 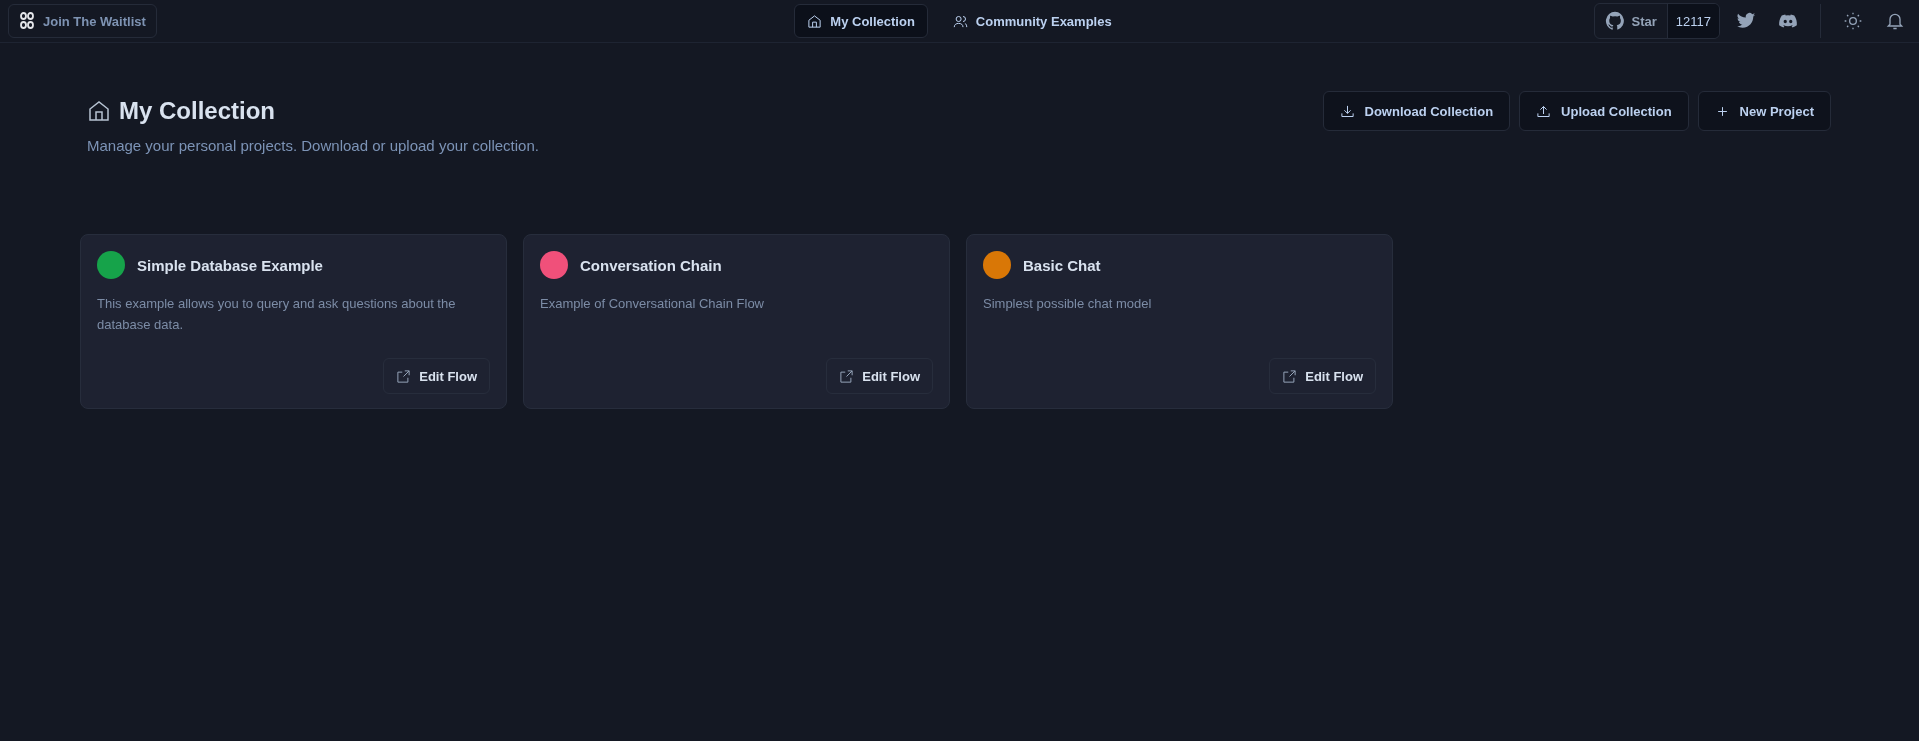 What do you see at coordinates (1544, 111) in the screenshot?
I see `upload-icon` at bounding box center [1544, 111].